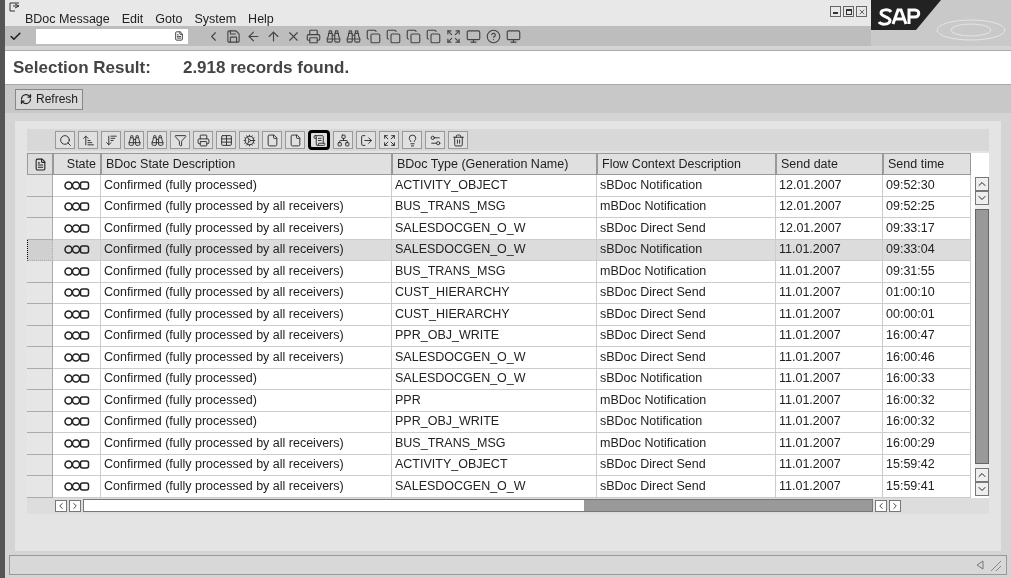 Image resolution: width=1011 pixels, height=578 pixels. What do you see at coordinates (15, 36) in the screenshot?
I see `enter-icon` at bounding box center [15, 36].